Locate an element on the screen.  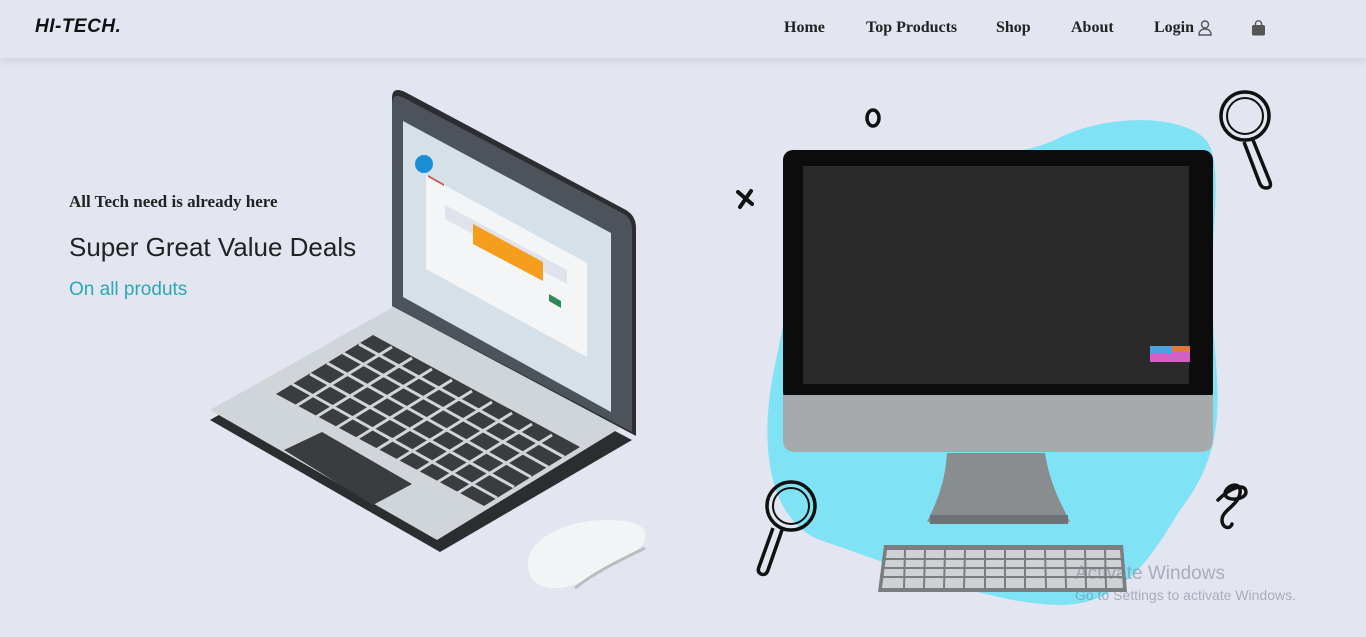
shopping-bag-icon is located at coordinates (1258, 28).